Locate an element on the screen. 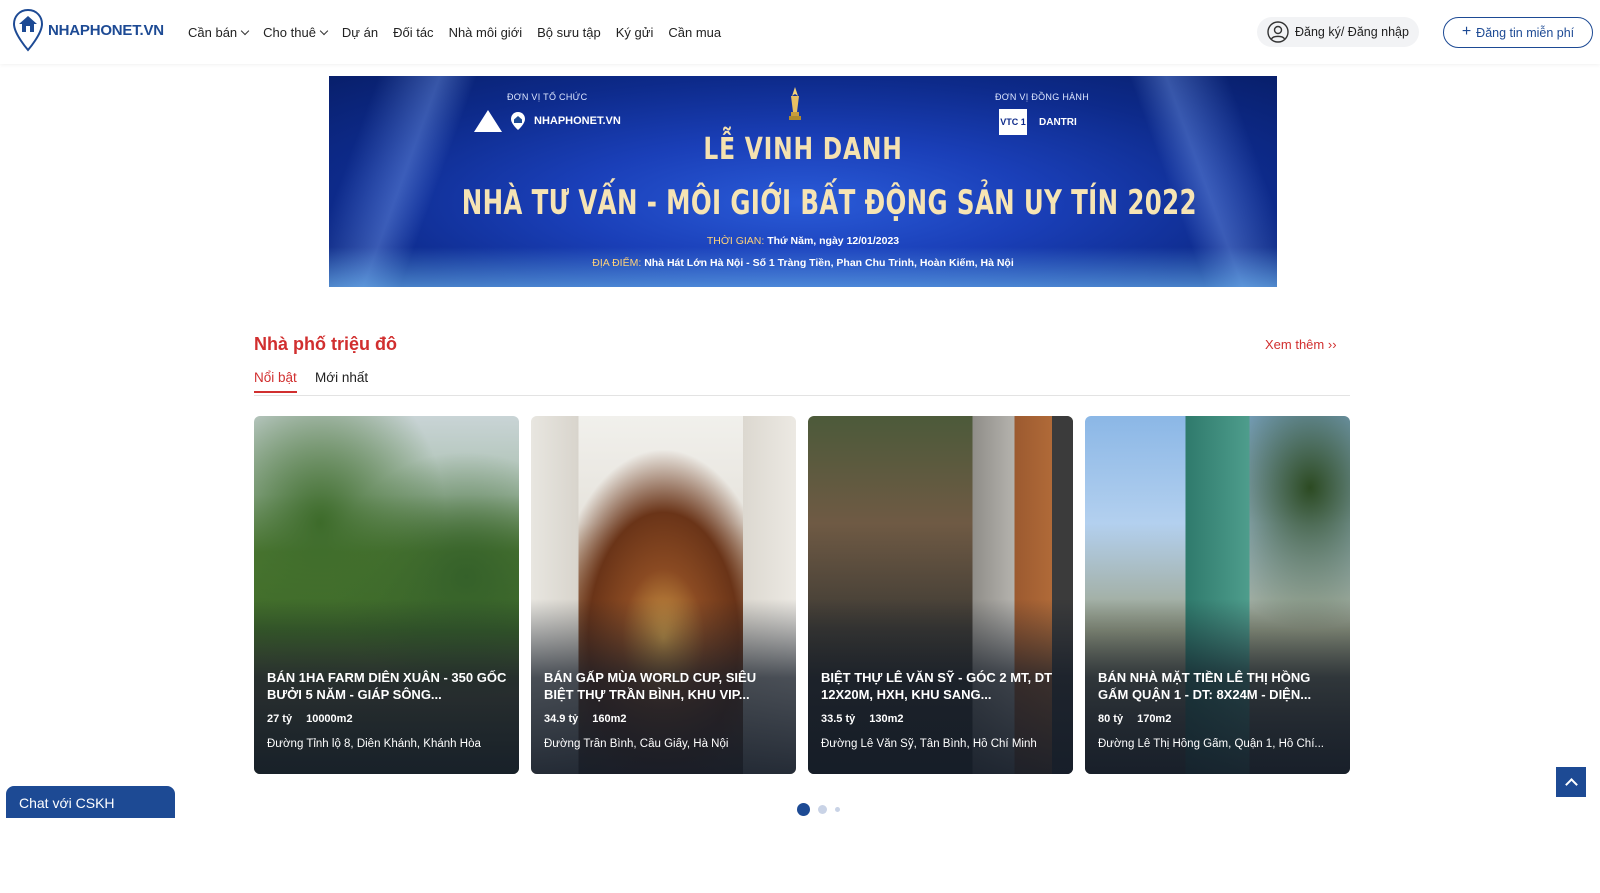 The height and width of the screenshot is (893, 1600). login-button: Đăng ký/ Đăng nhập is located at coordinates (1338, 32).